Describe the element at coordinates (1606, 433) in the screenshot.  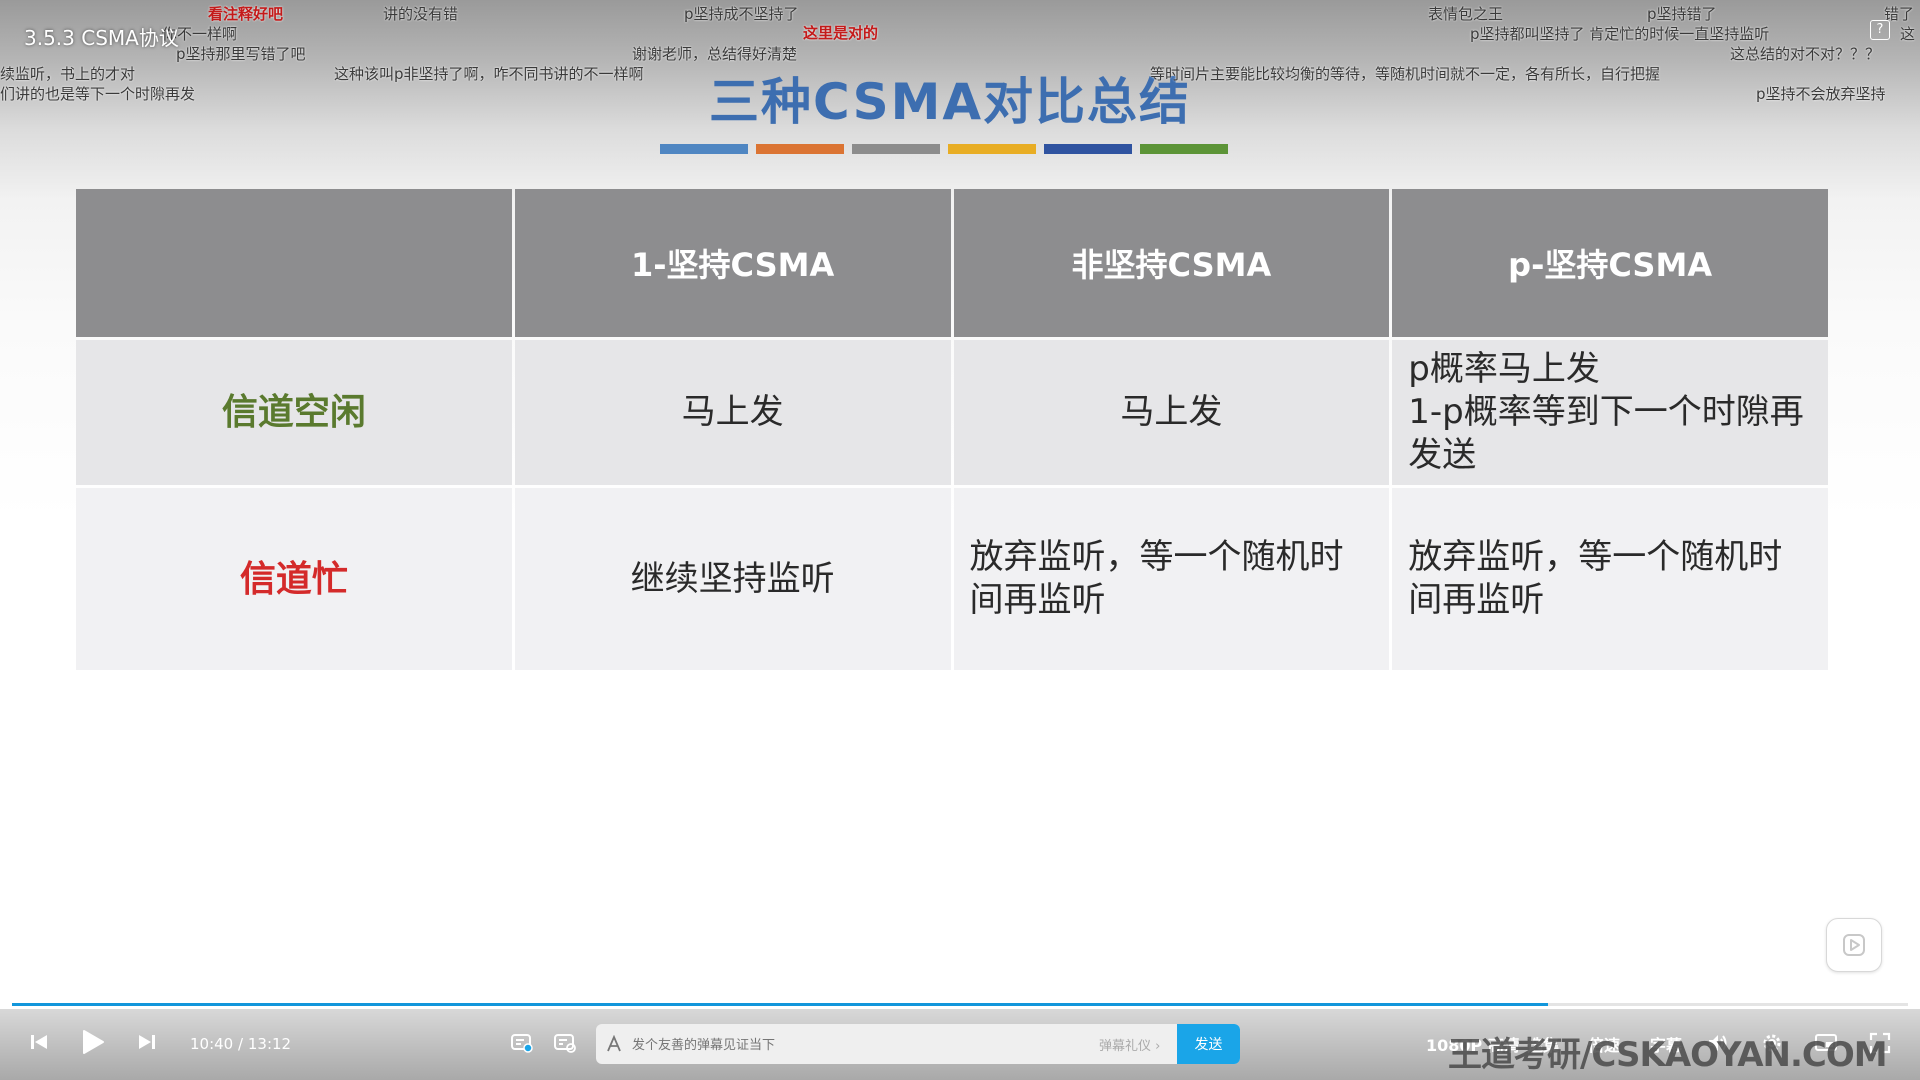
I see `cell-line: 1-p概率等到下一个时隙再发送` at that location.